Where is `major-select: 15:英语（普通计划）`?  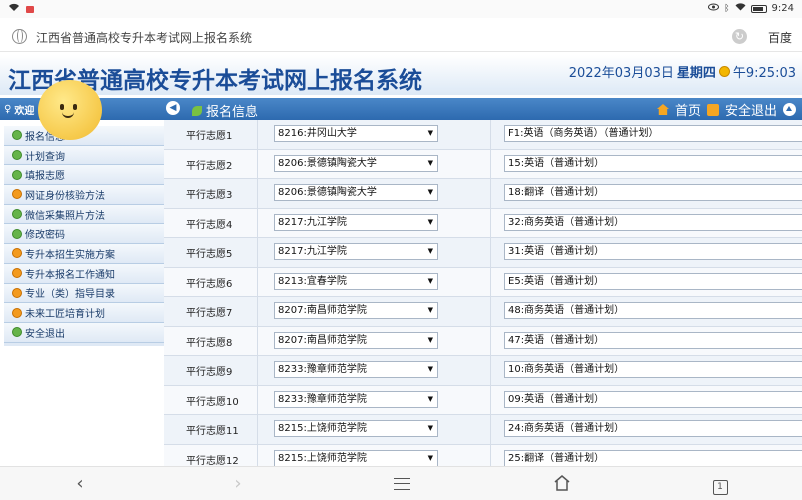
major-select: 15:英语（普通计划） is located at coordinates (653, 163).